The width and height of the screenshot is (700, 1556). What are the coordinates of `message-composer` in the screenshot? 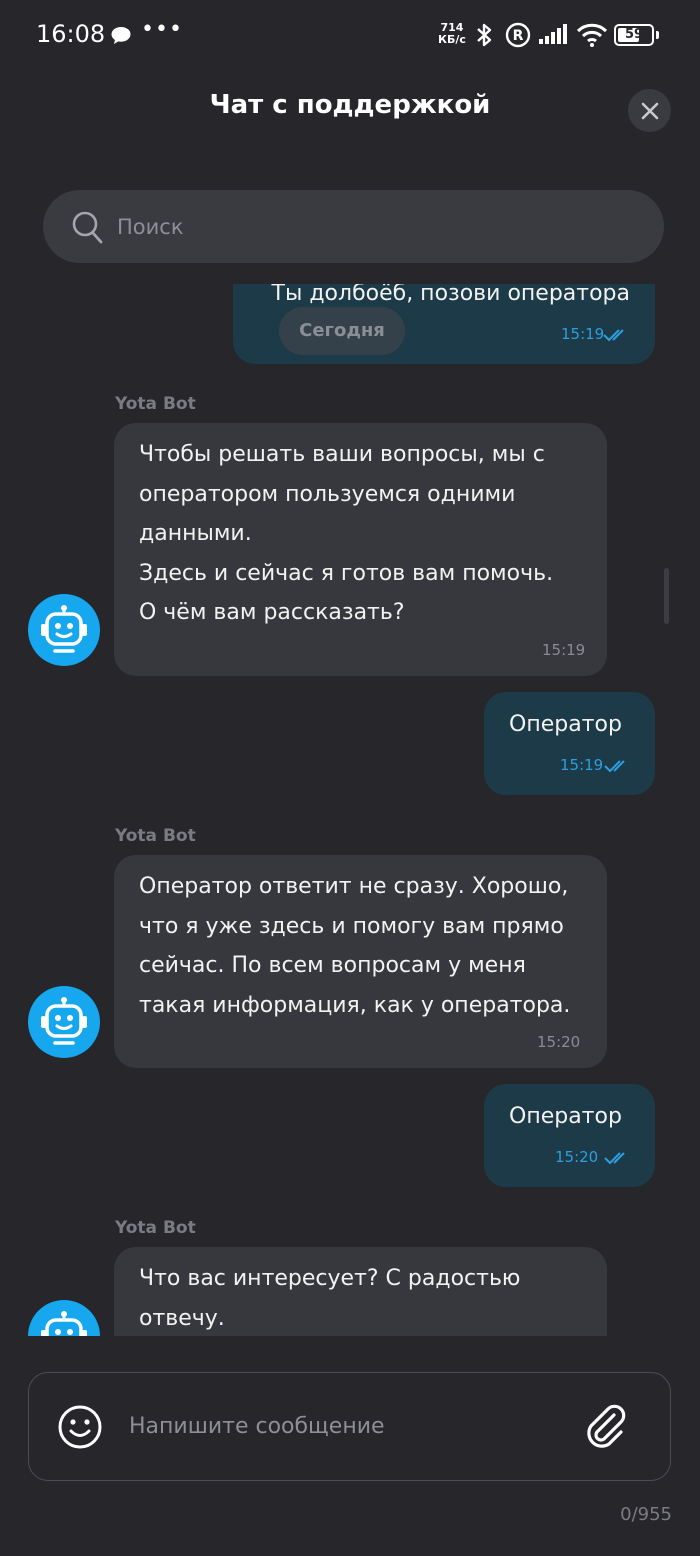 It's located at (349, 1426).